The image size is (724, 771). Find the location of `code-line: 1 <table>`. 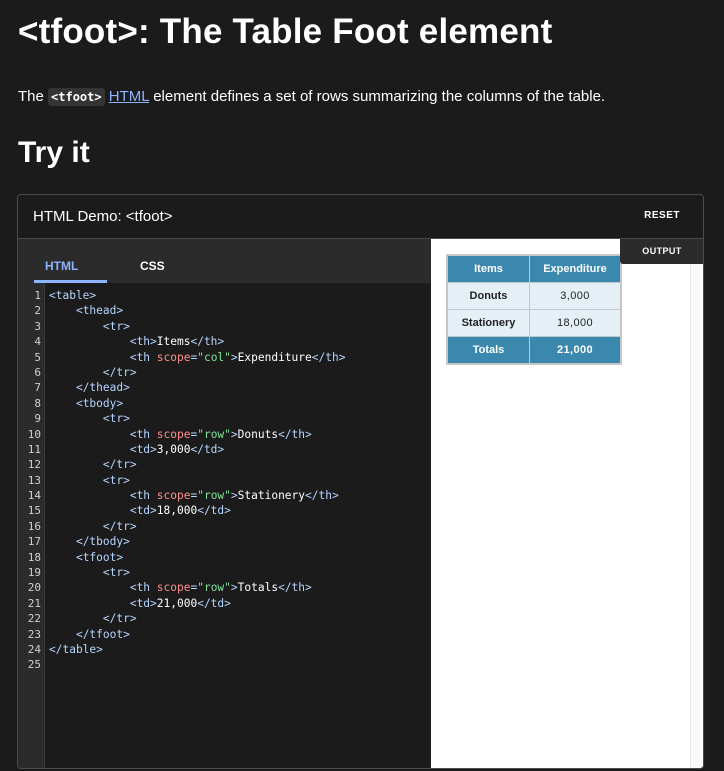

code-line: 1 <table> is located at coordinates (224, 295).